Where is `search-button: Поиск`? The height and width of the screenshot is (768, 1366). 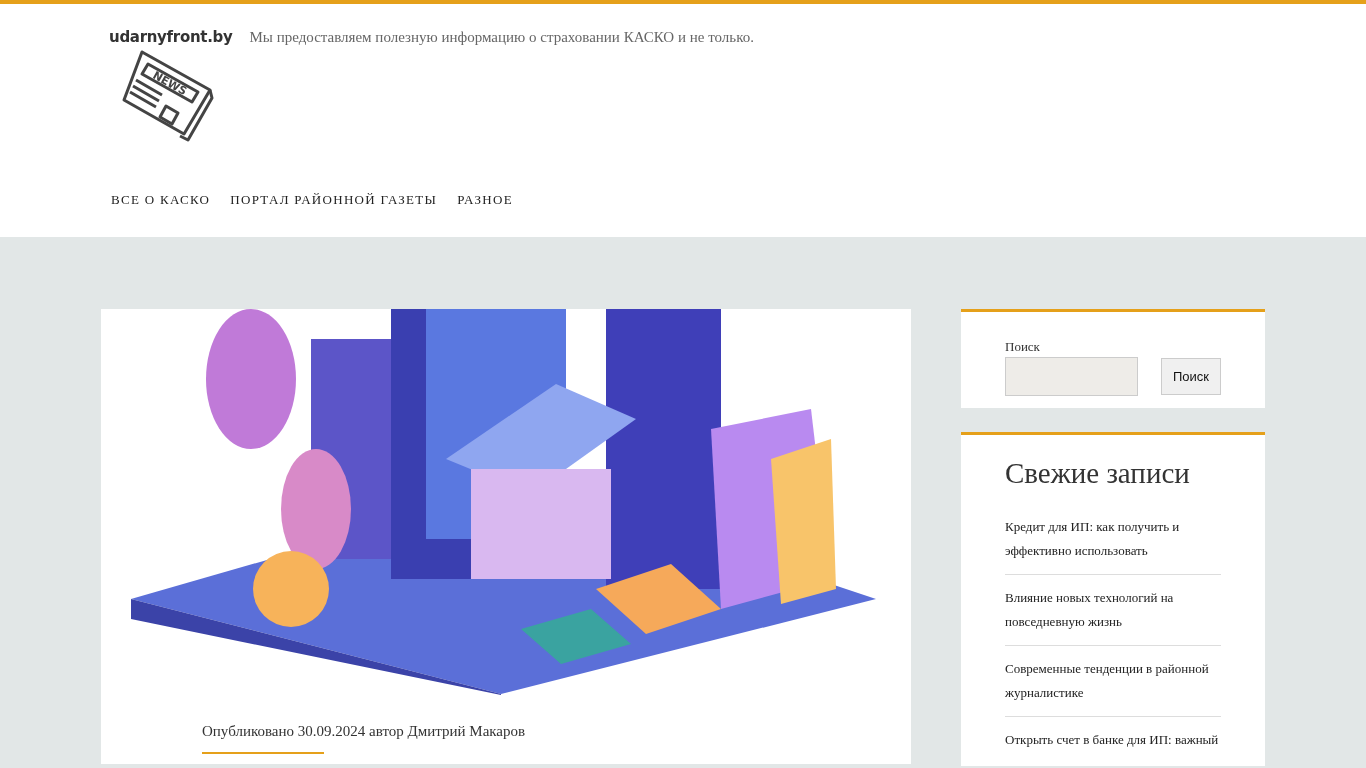
search-button: Поиск is located at coordinates (1190, 376).